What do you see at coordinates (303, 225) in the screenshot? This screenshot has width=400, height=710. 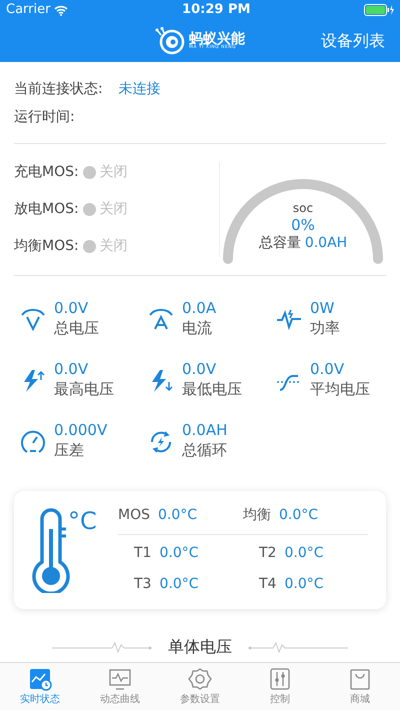 I see `soc-value: 0%` at bounding box center [303, 225].